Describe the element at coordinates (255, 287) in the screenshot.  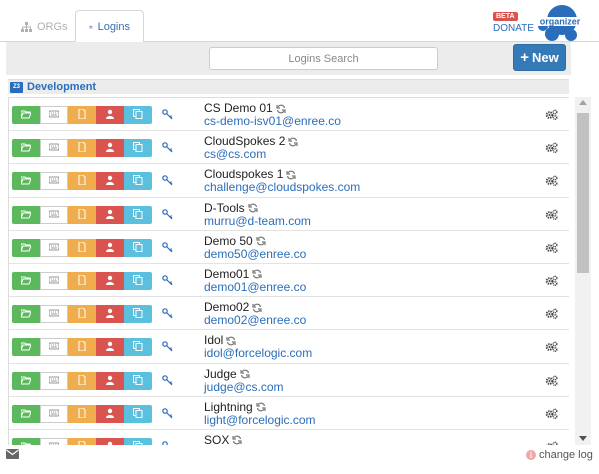
I see `login-username: demo01@enree.co` at that location.